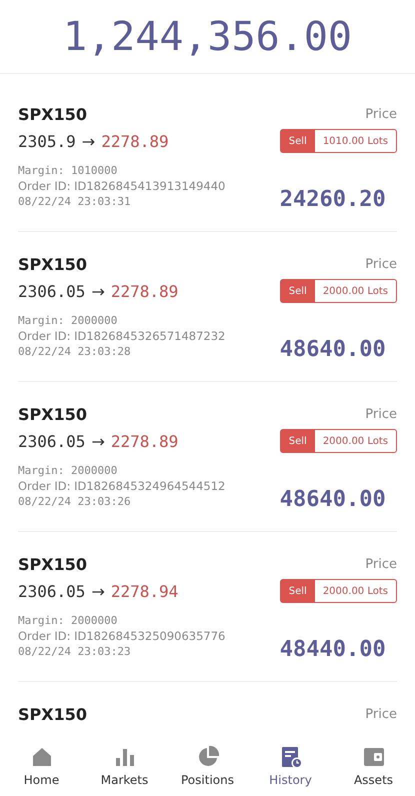 Image resolution: width=415 pixels, height=796 pixels. What do you see at coordinates (333, 649) in the screenshot?
I see `order-amount: 48440.00` at bounding box center [333, 649].